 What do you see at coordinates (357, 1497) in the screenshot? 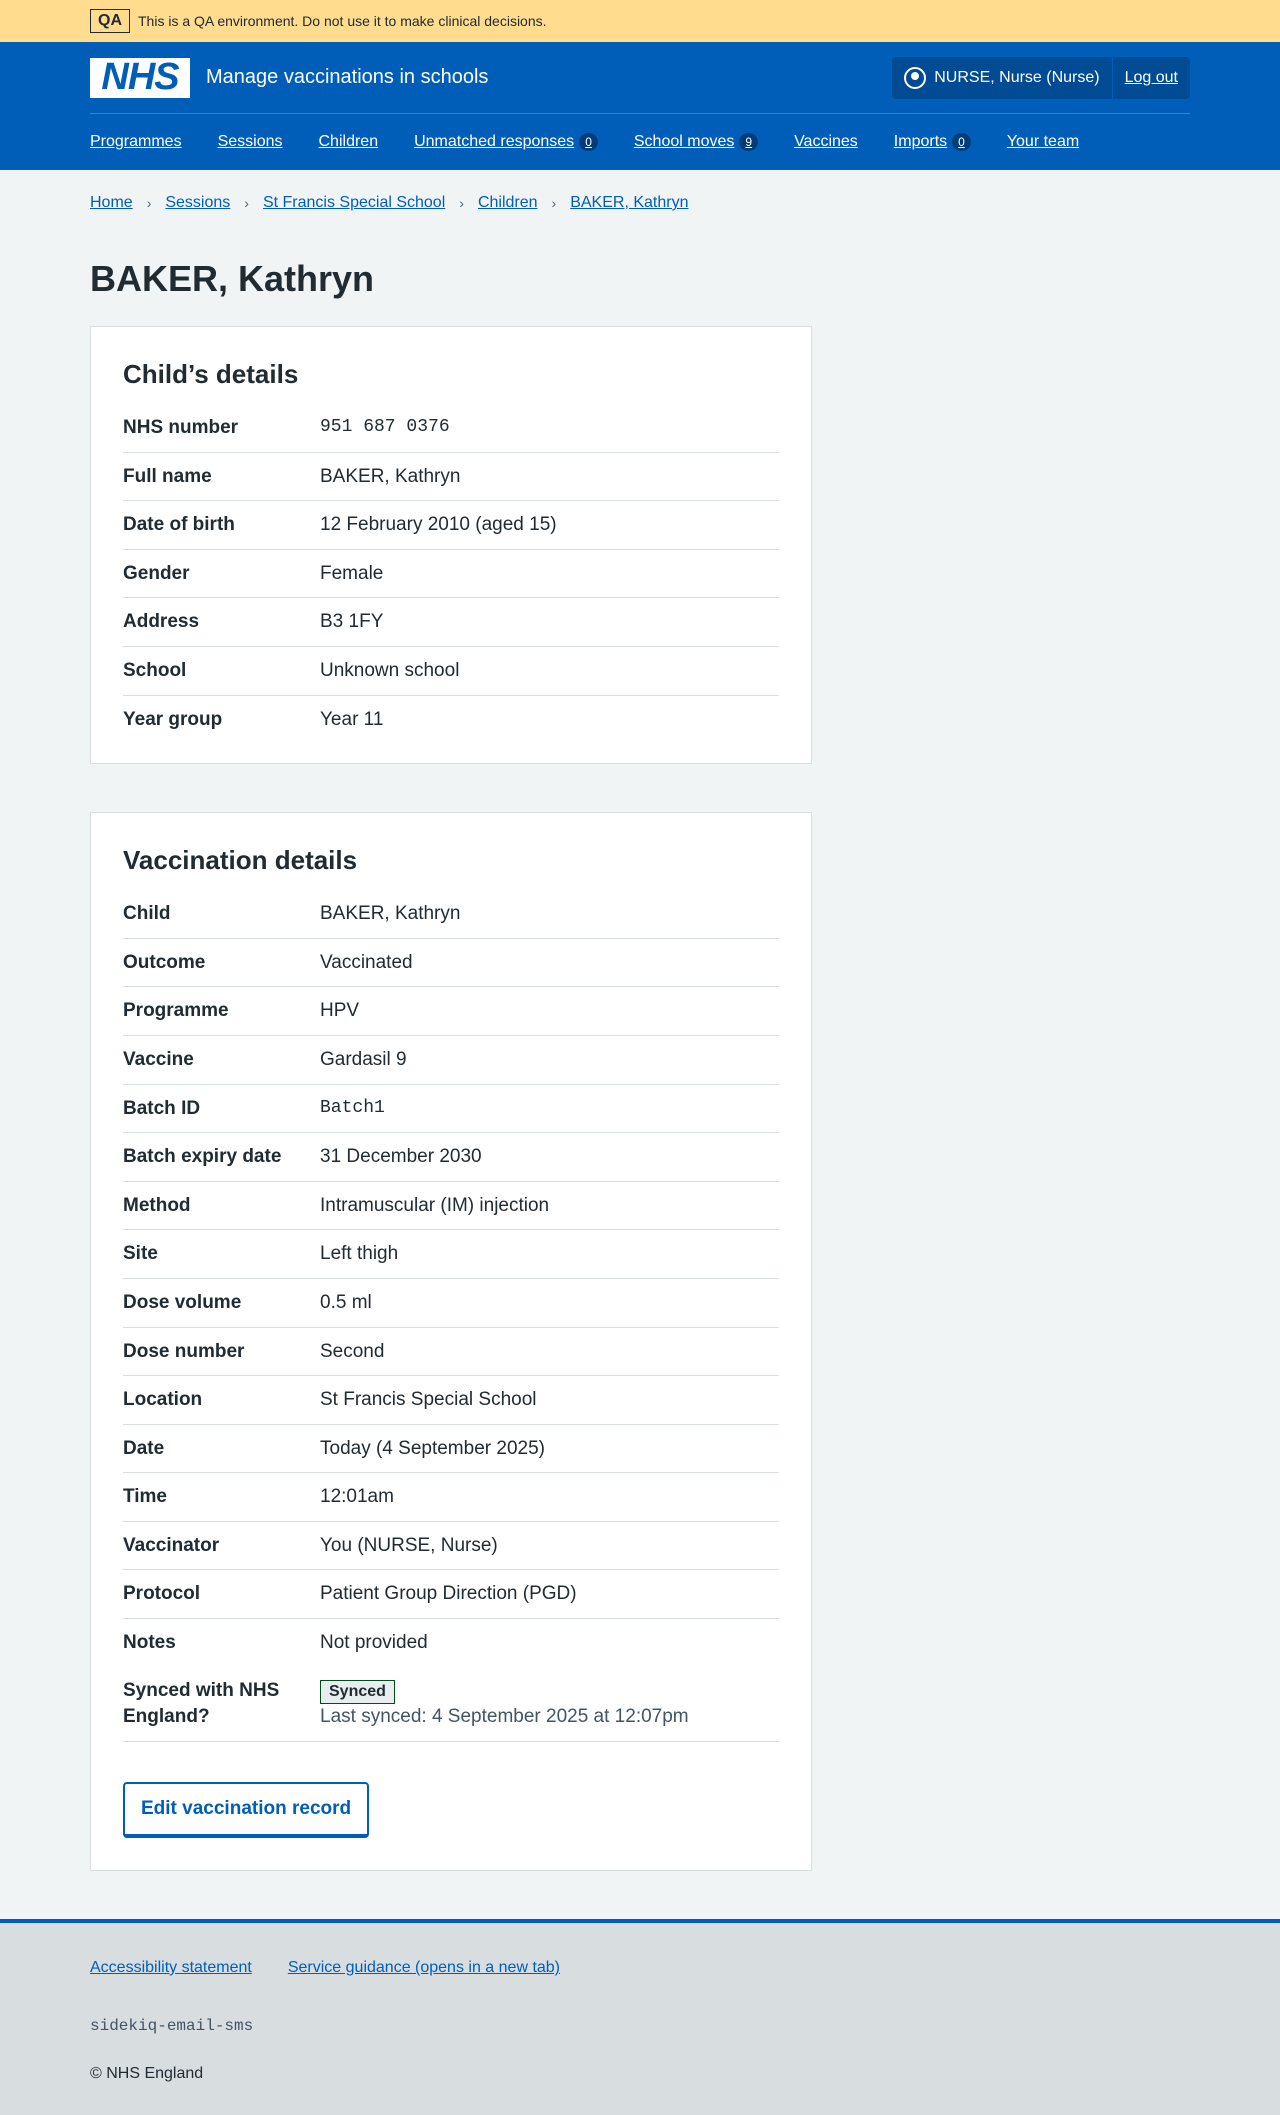
I see `row-value: 12:01am` at bounding box center [357, 1497].